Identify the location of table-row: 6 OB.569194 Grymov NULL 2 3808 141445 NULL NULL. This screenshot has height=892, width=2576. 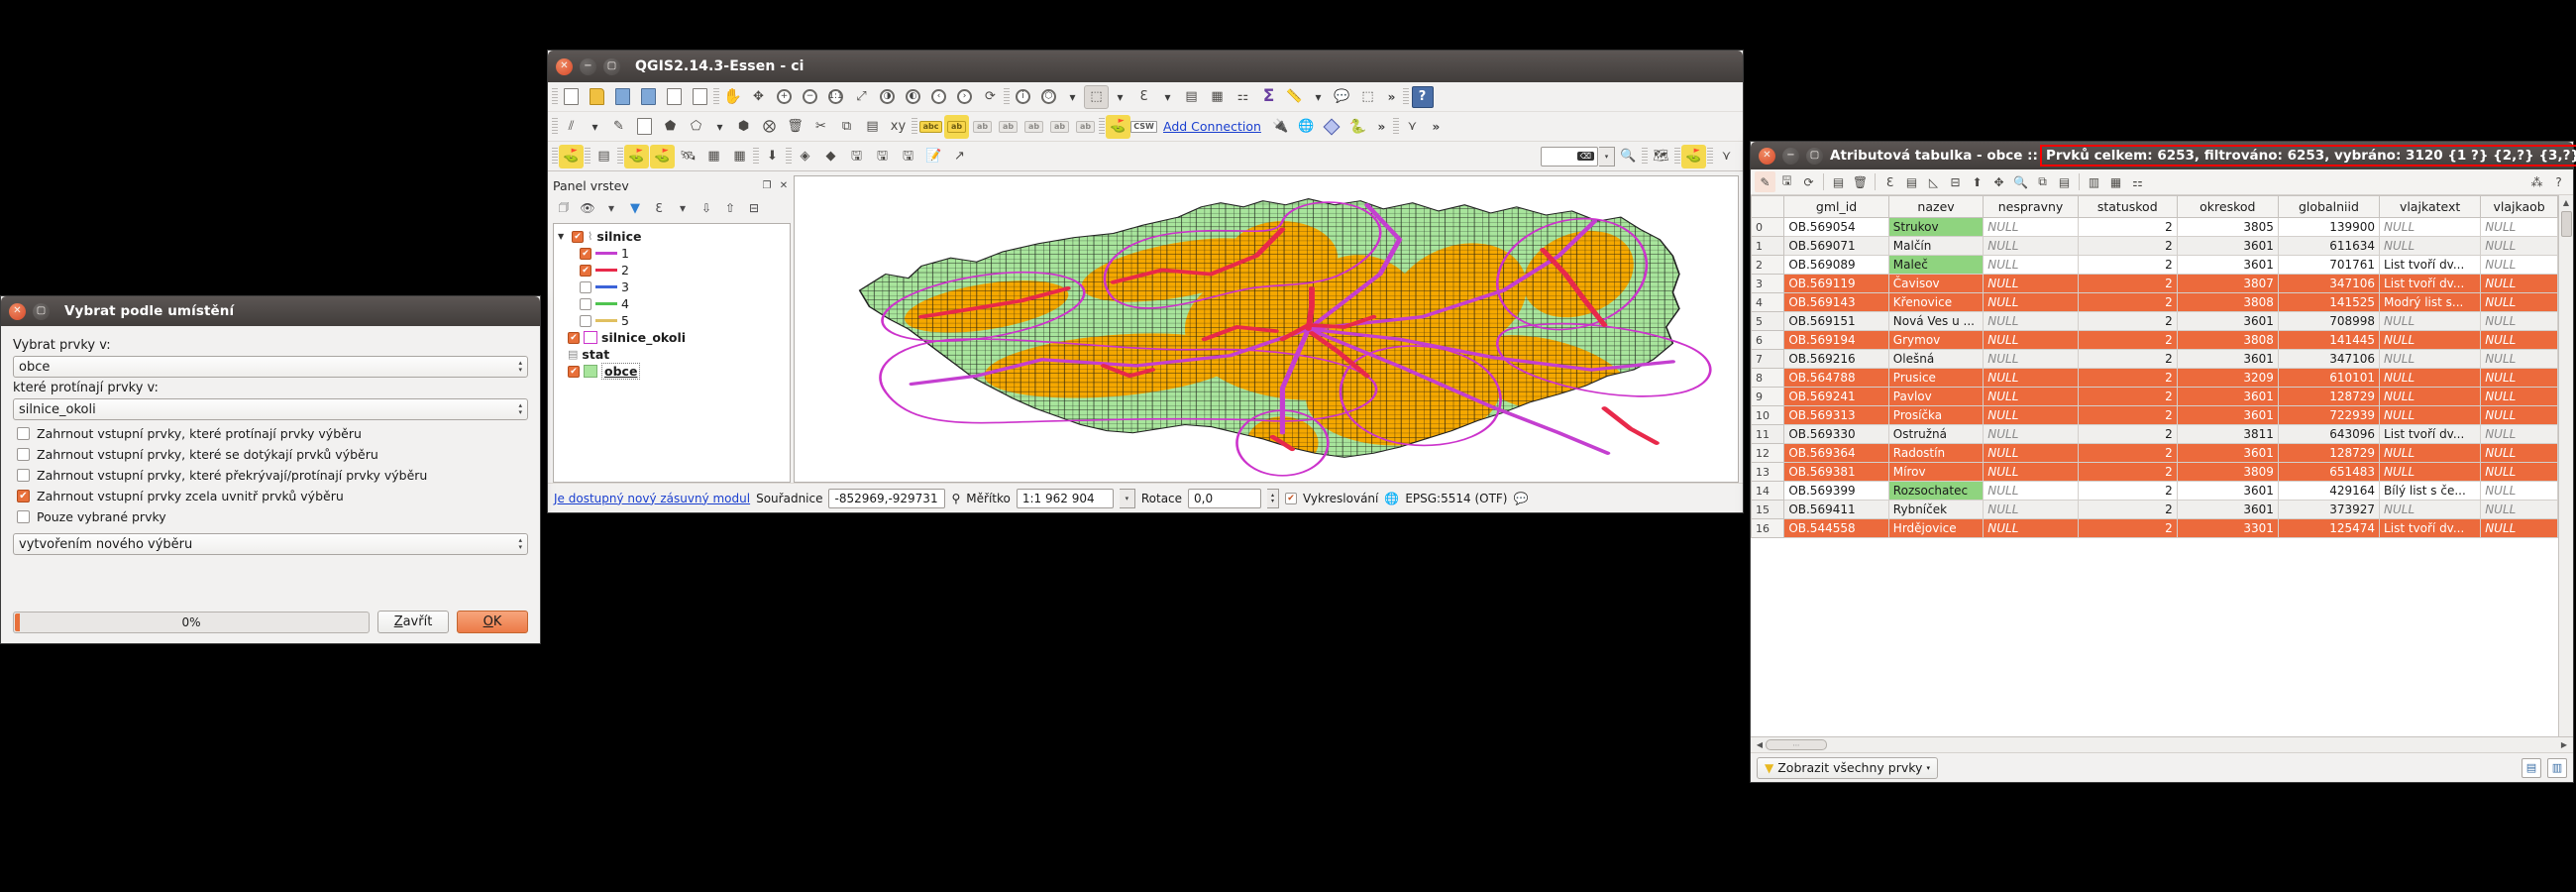
(2154, 340).